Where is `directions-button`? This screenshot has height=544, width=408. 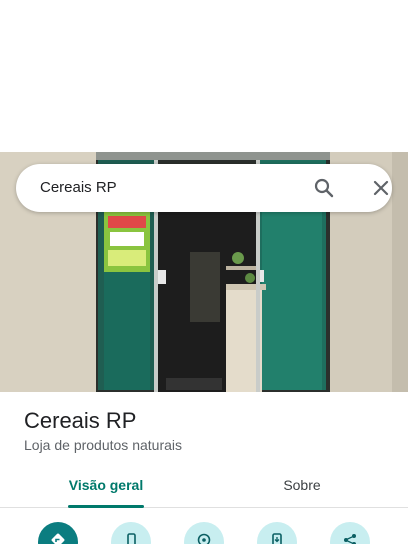 directions-button is located at coordinates (58, 533).